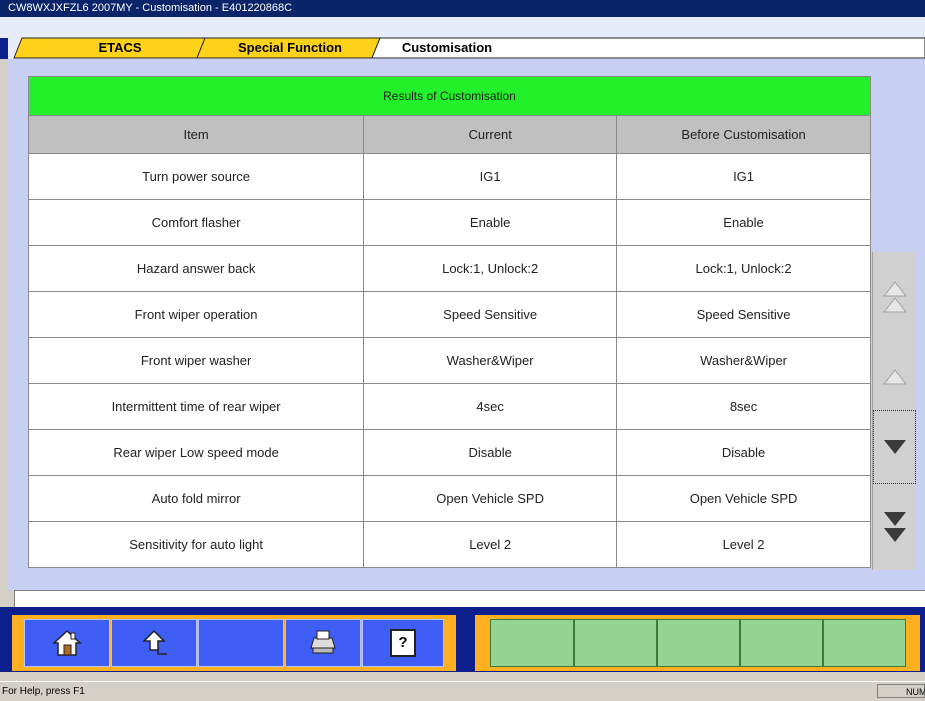  I want to click on printer-icon, so click(323, 642).